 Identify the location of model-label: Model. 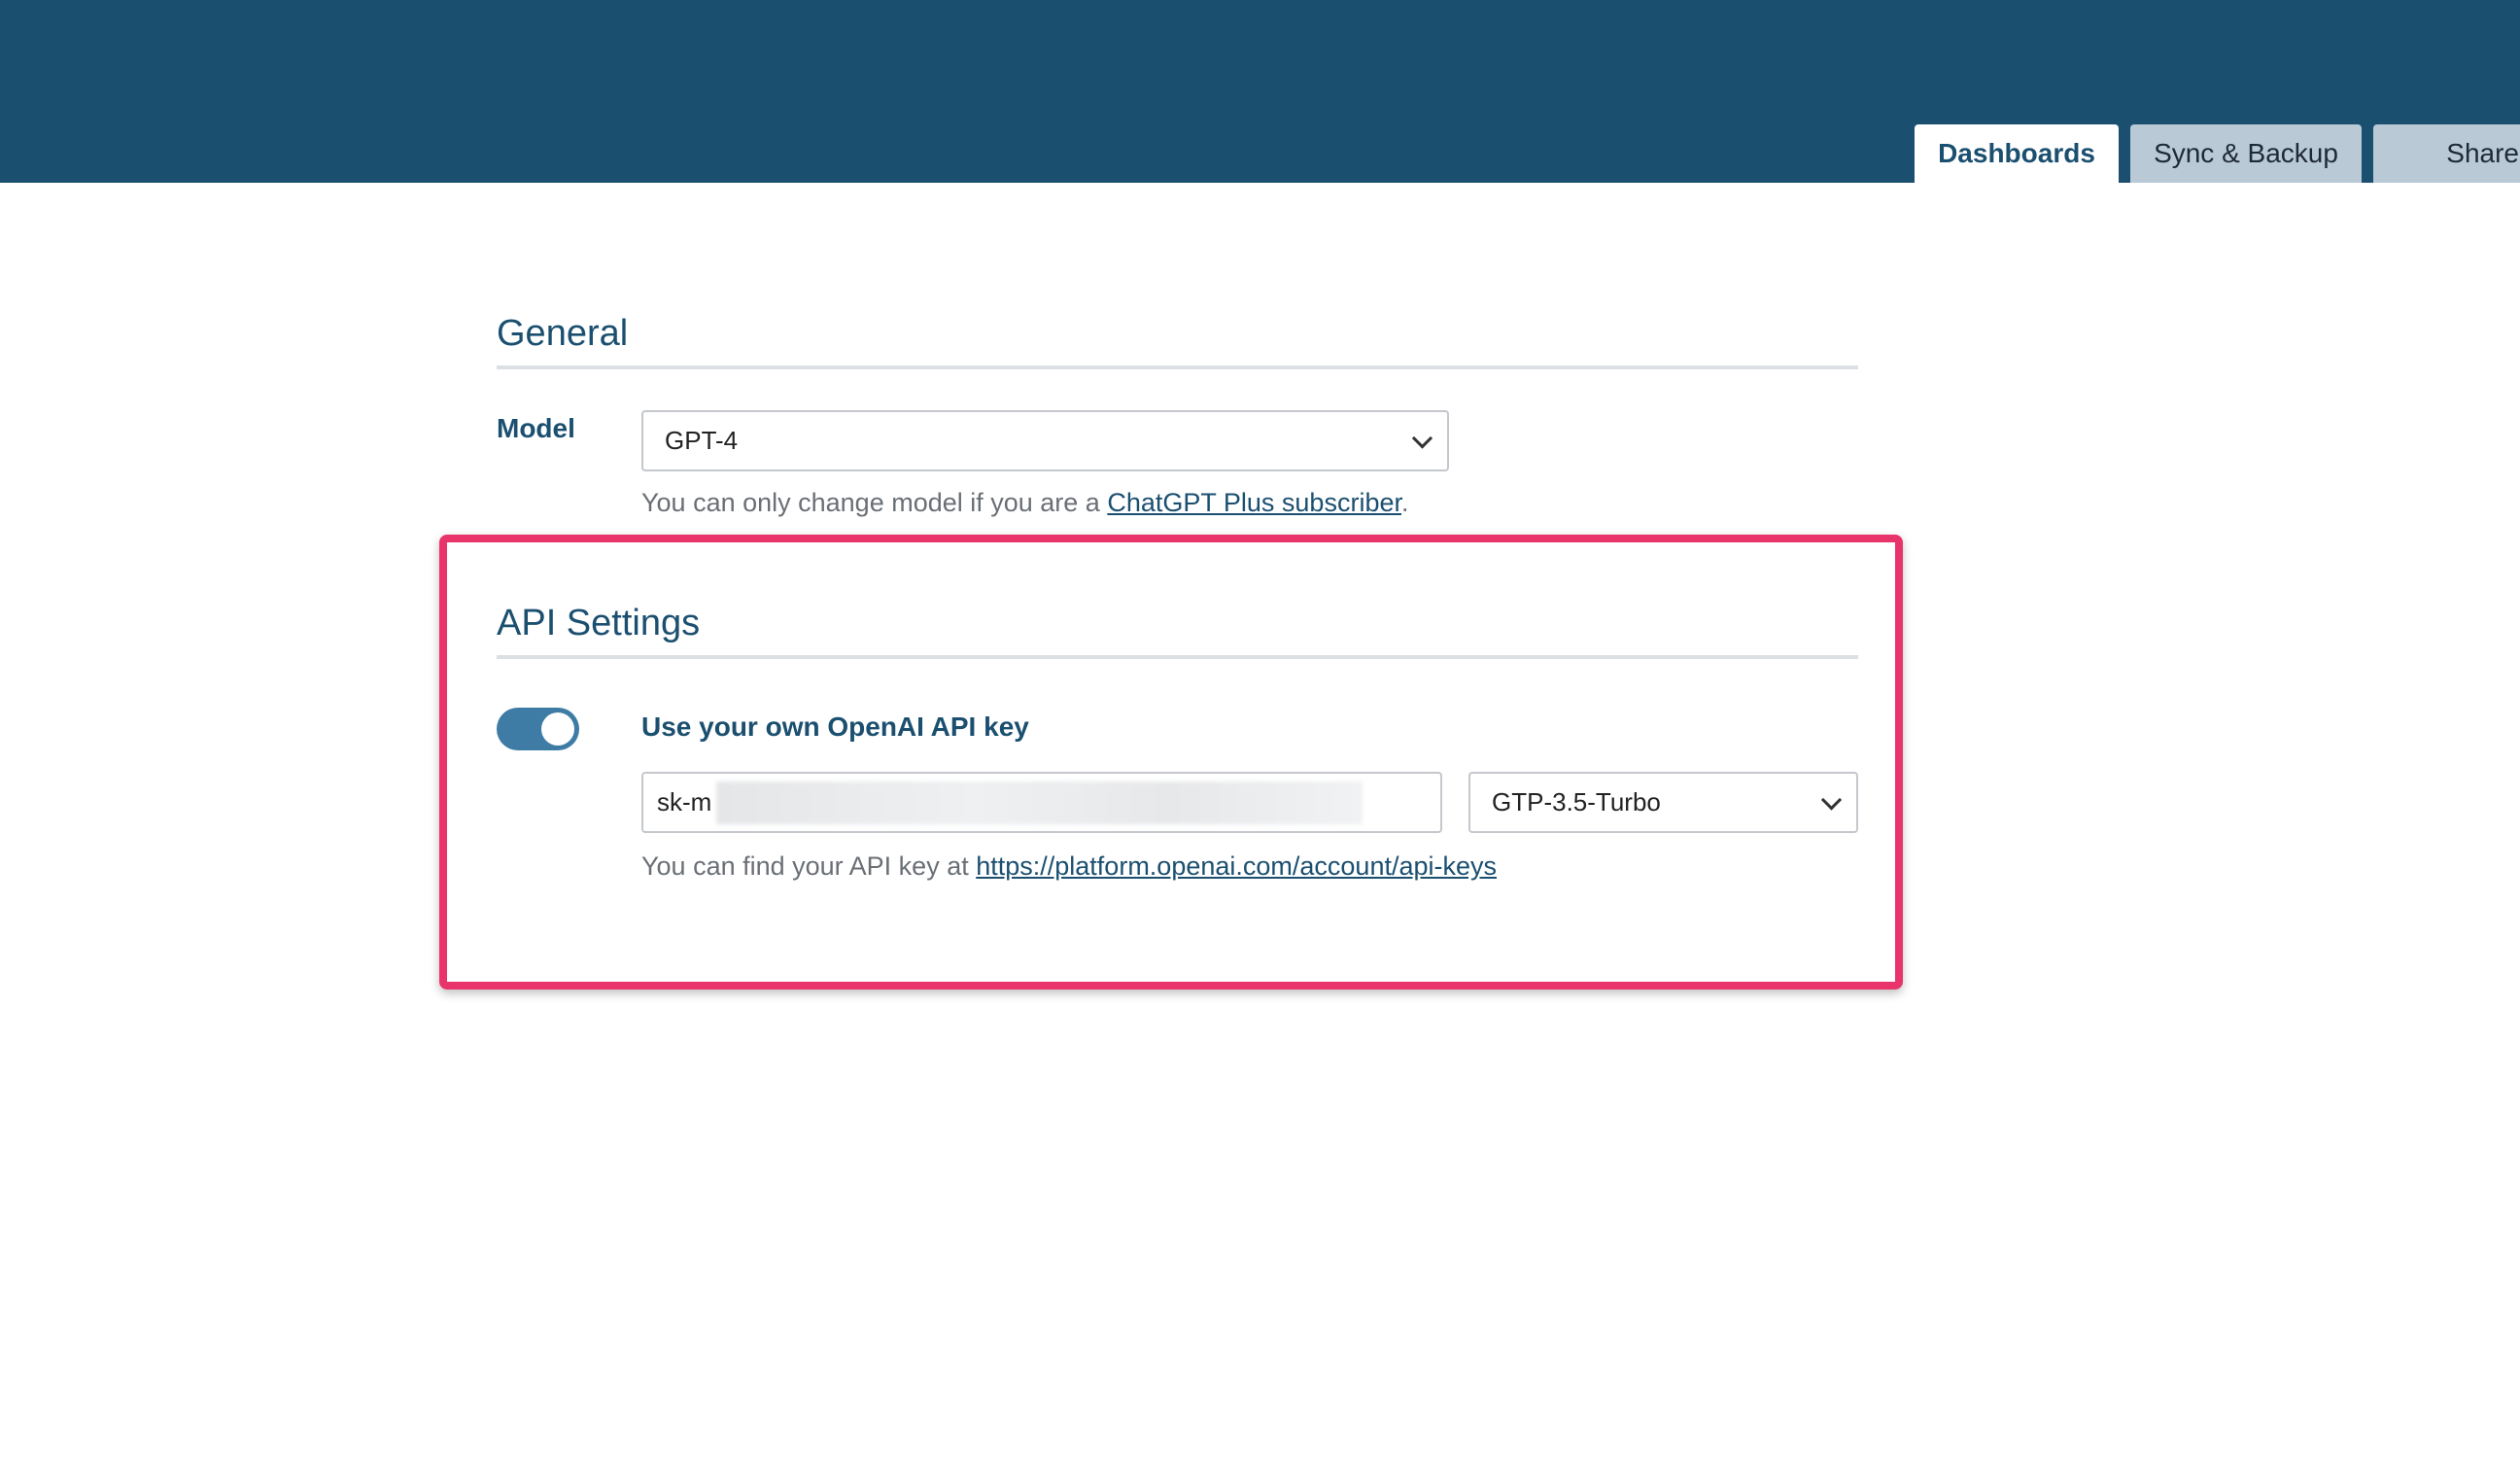
(536, 428).